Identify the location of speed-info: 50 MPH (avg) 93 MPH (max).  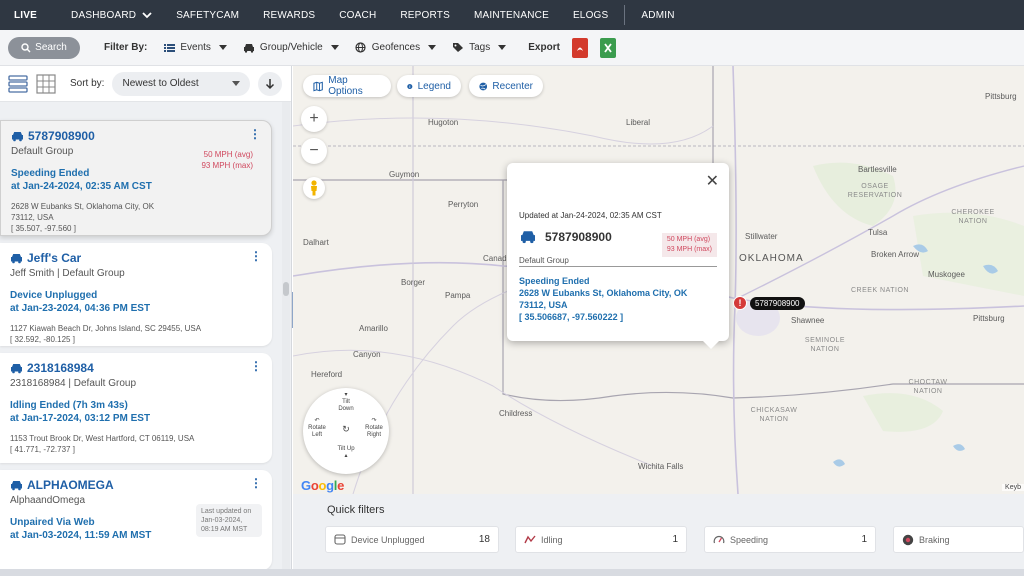
(227, 160).